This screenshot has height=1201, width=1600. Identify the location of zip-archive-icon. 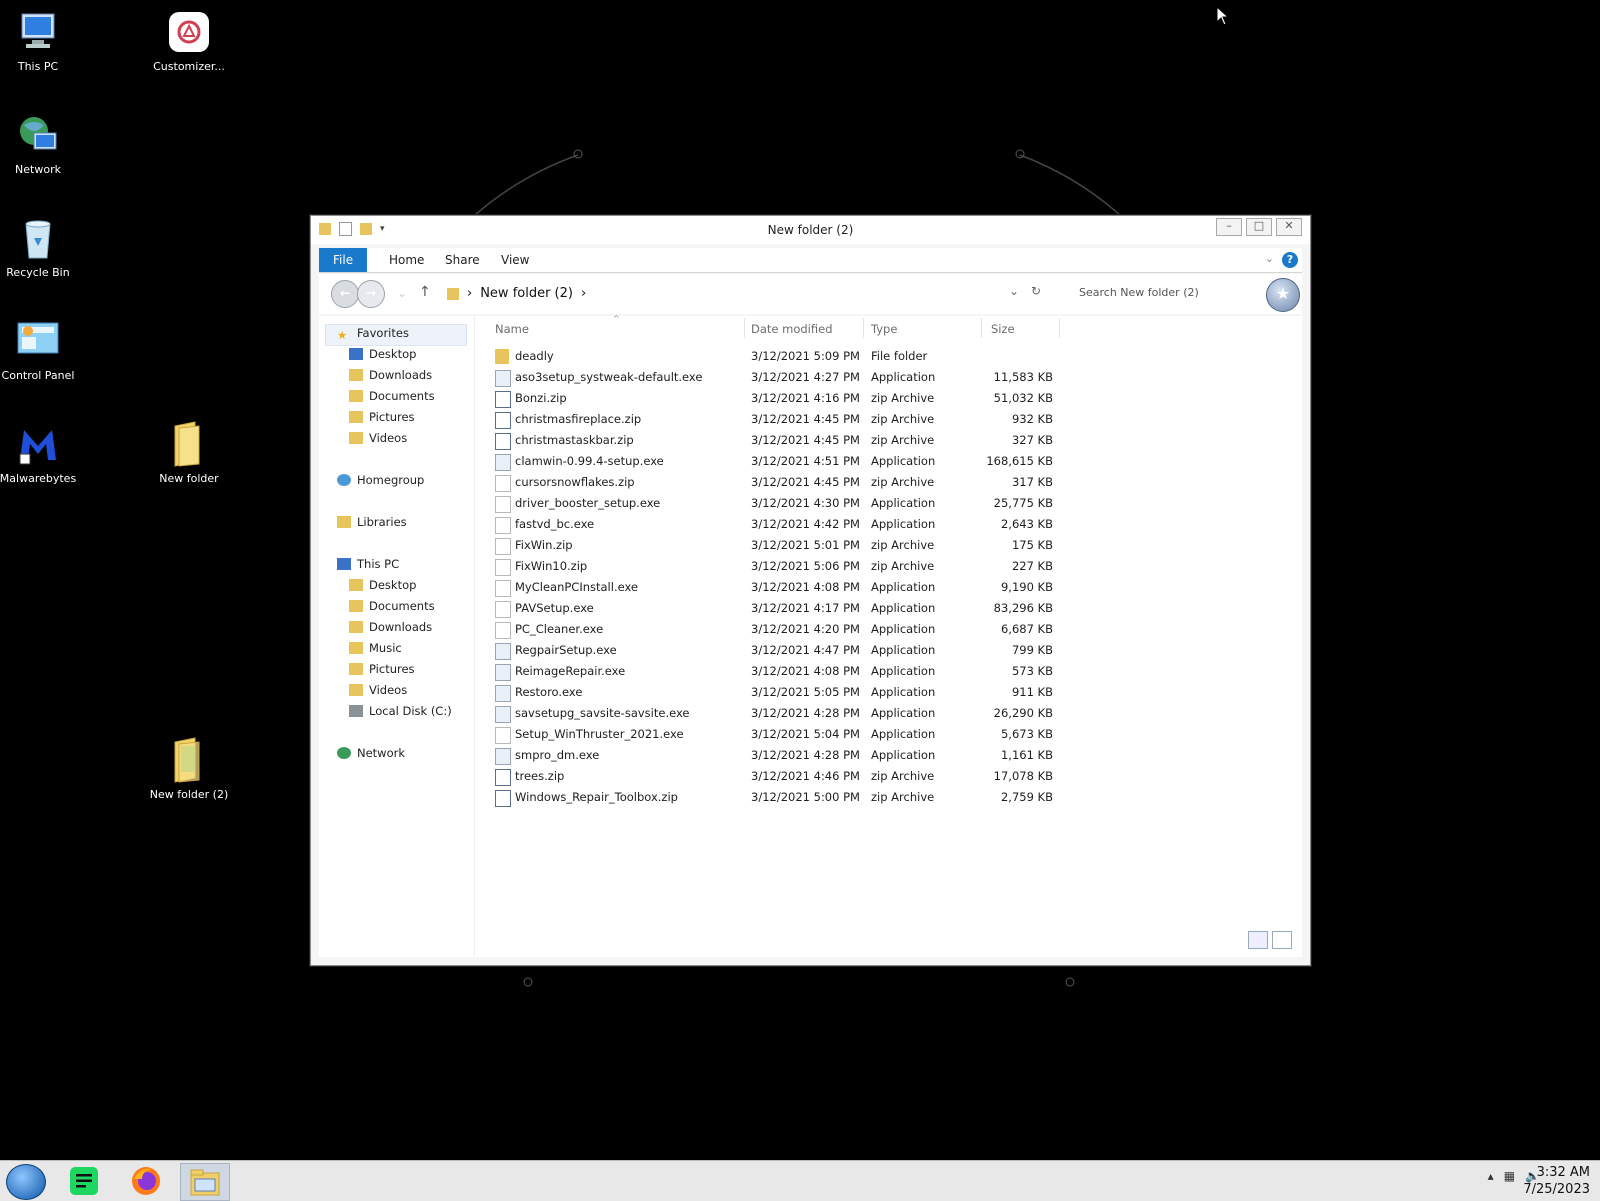
(503, 441).